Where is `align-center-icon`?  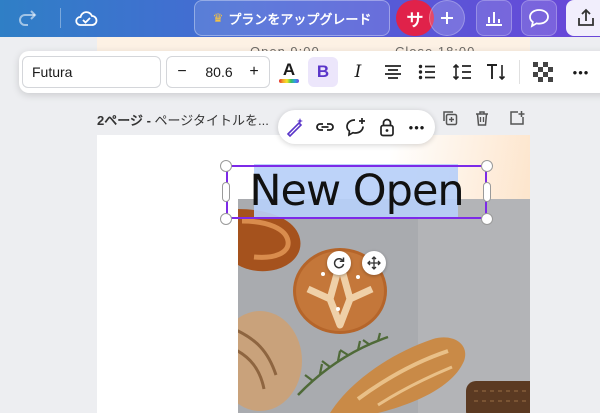 align-center-icon is located at coordinates (393, 72).